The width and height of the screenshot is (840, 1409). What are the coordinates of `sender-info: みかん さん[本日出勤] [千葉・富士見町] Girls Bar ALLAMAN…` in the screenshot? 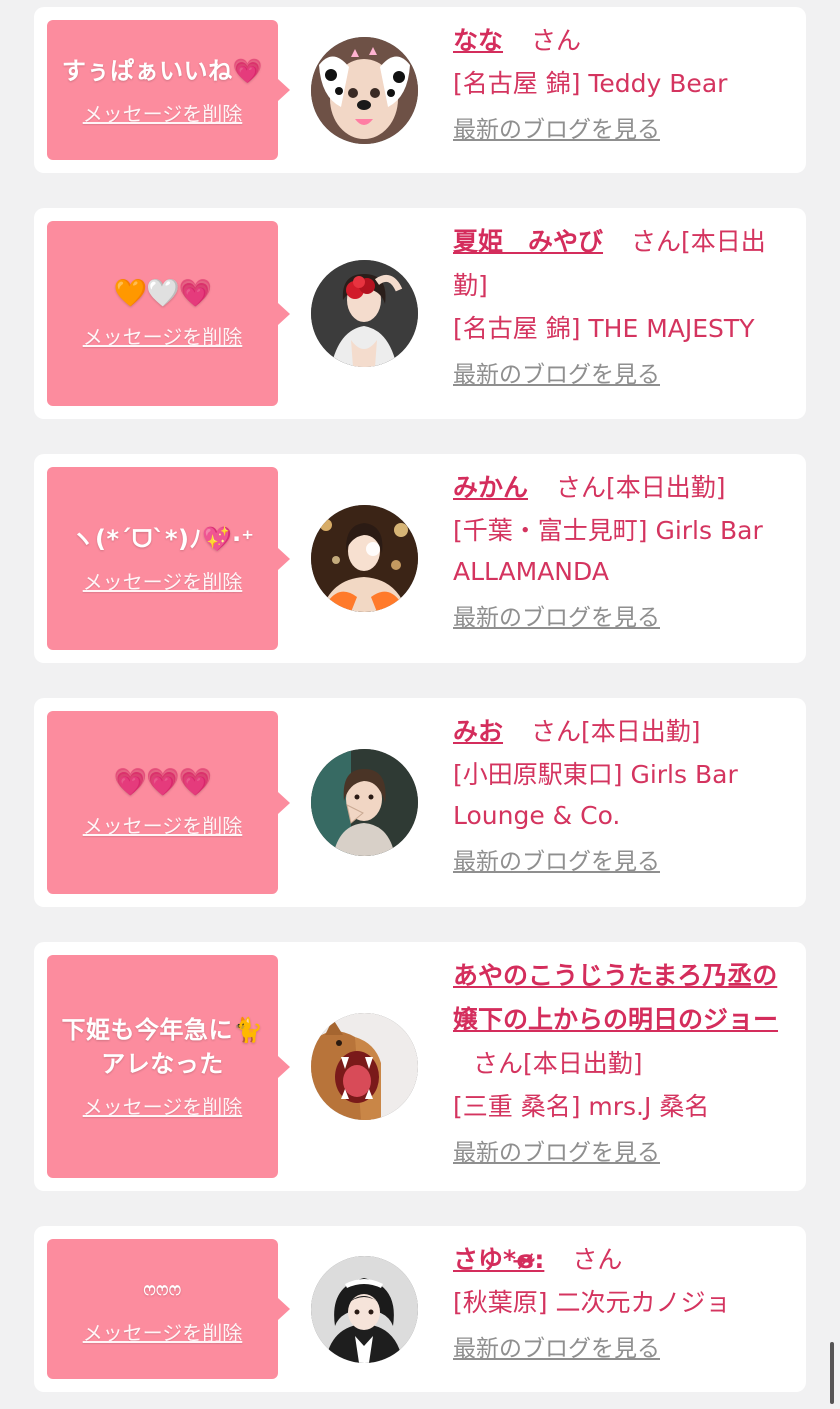 It's located at (625, 553).